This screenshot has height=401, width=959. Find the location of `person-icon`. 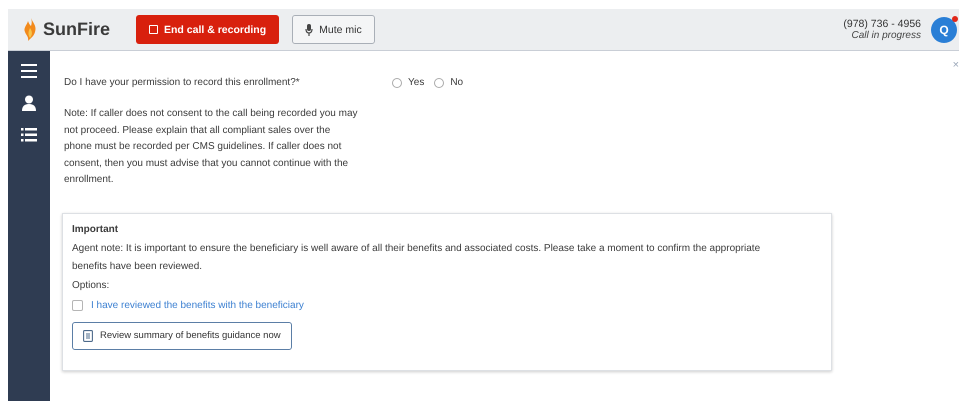

person-icon is located at coordinates (29, 103).